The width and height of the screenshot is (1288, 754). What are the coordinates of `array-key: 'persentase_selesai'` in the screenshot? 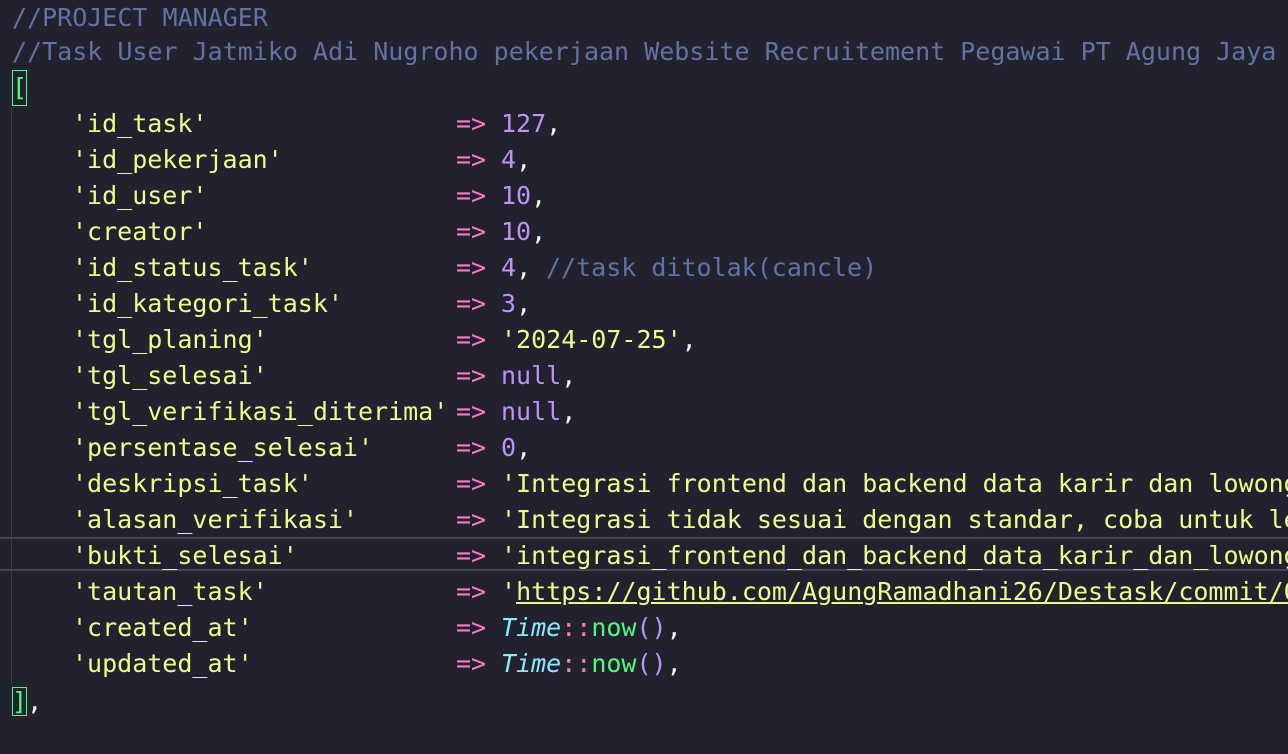 It's located at (223, 447).